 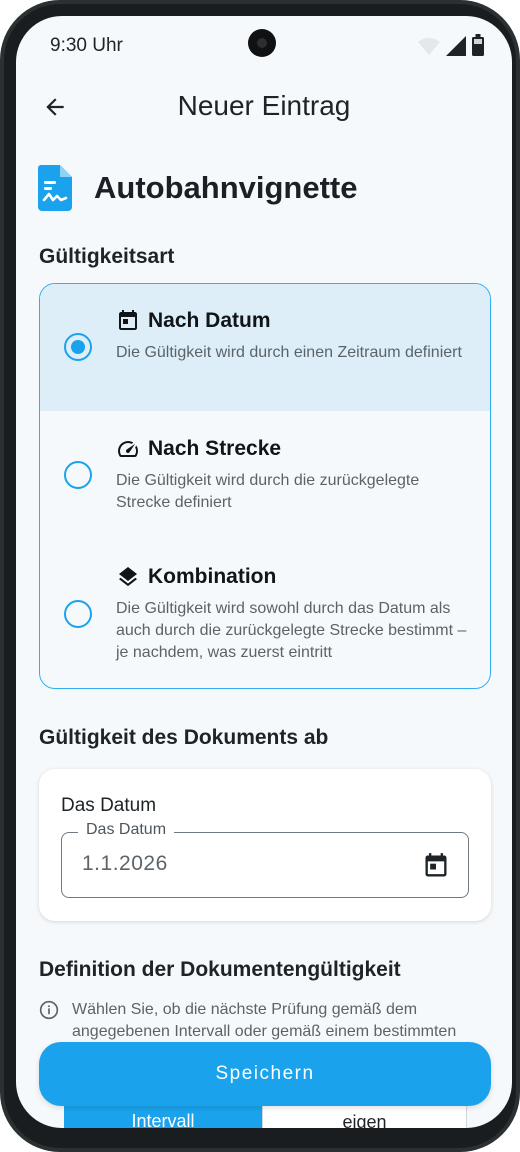 What do you see at coordinates (226, 187) in the screenshot?
I see `document-title: Autobahnvignette` at bounding box center [226, 187].